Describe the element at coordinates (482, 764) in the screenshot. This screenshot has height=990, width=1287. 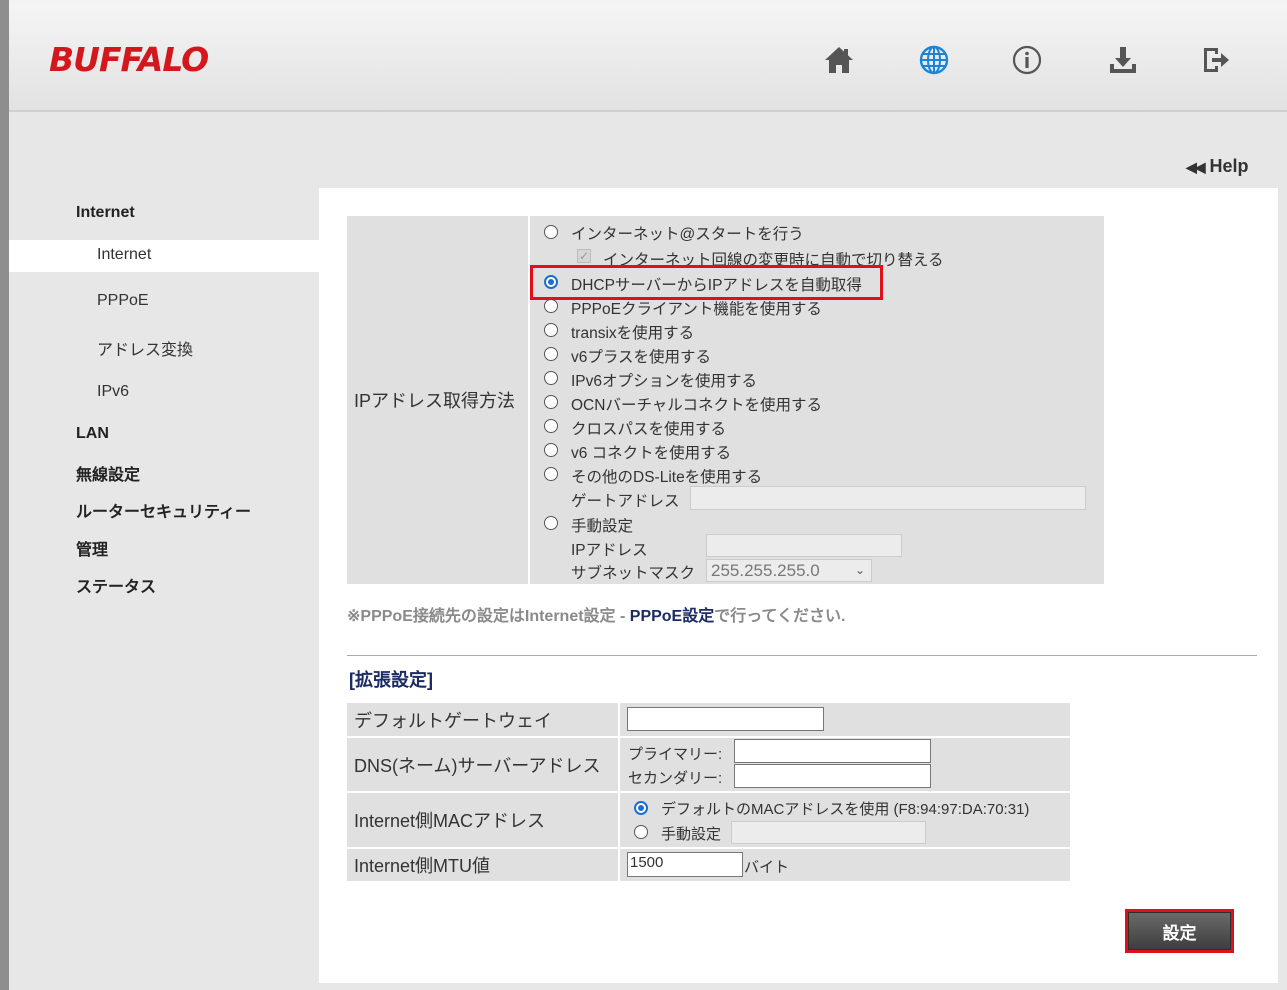
I see `dns-label: DNS(ネーム)サーバーアドレス` at that location.